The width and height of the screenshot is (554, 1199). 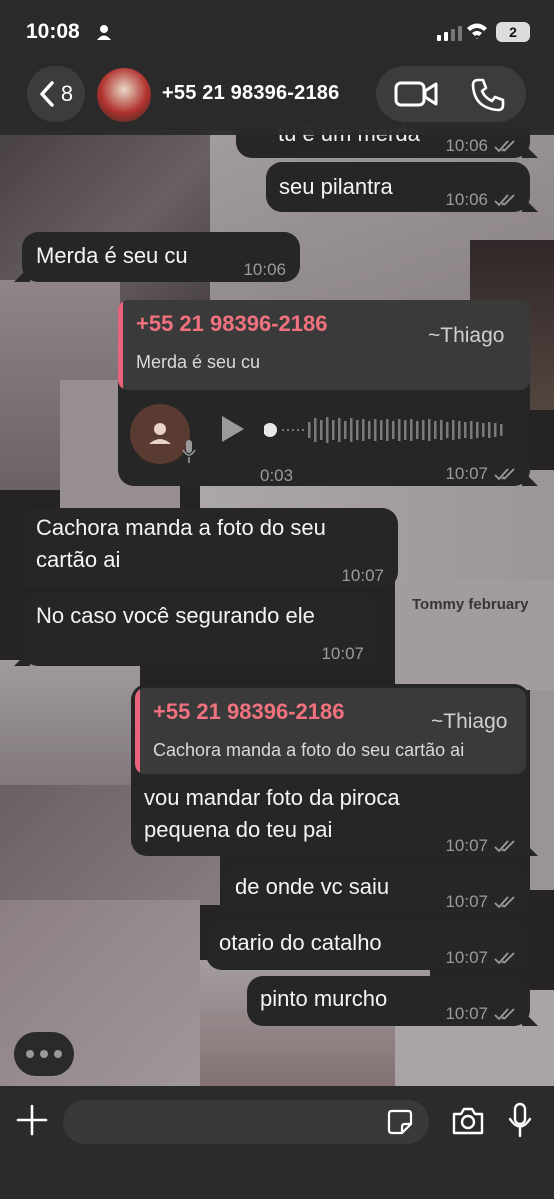 I want to click on chat-header: 8 +55 21 98396-2186, so click(x=277, y=97).